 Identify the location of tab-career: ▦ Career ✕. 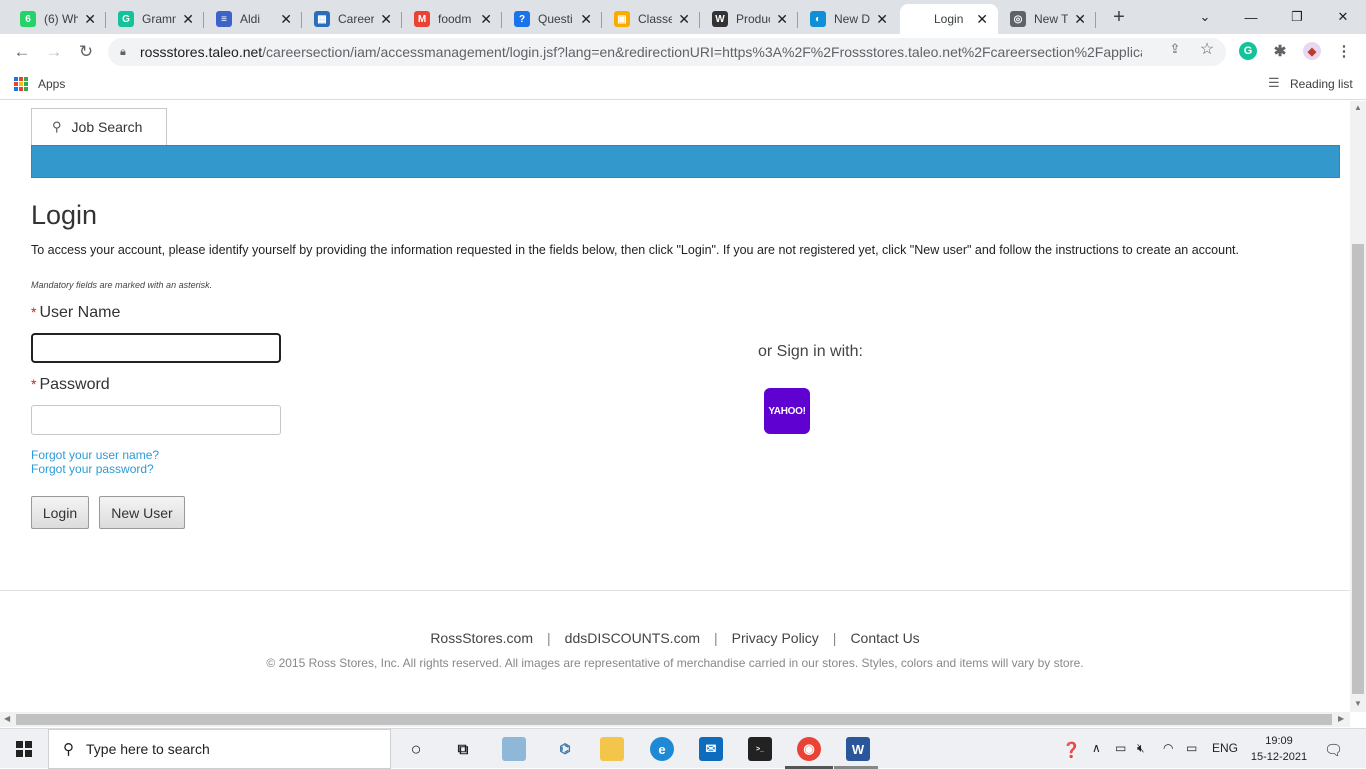
(353, 19).